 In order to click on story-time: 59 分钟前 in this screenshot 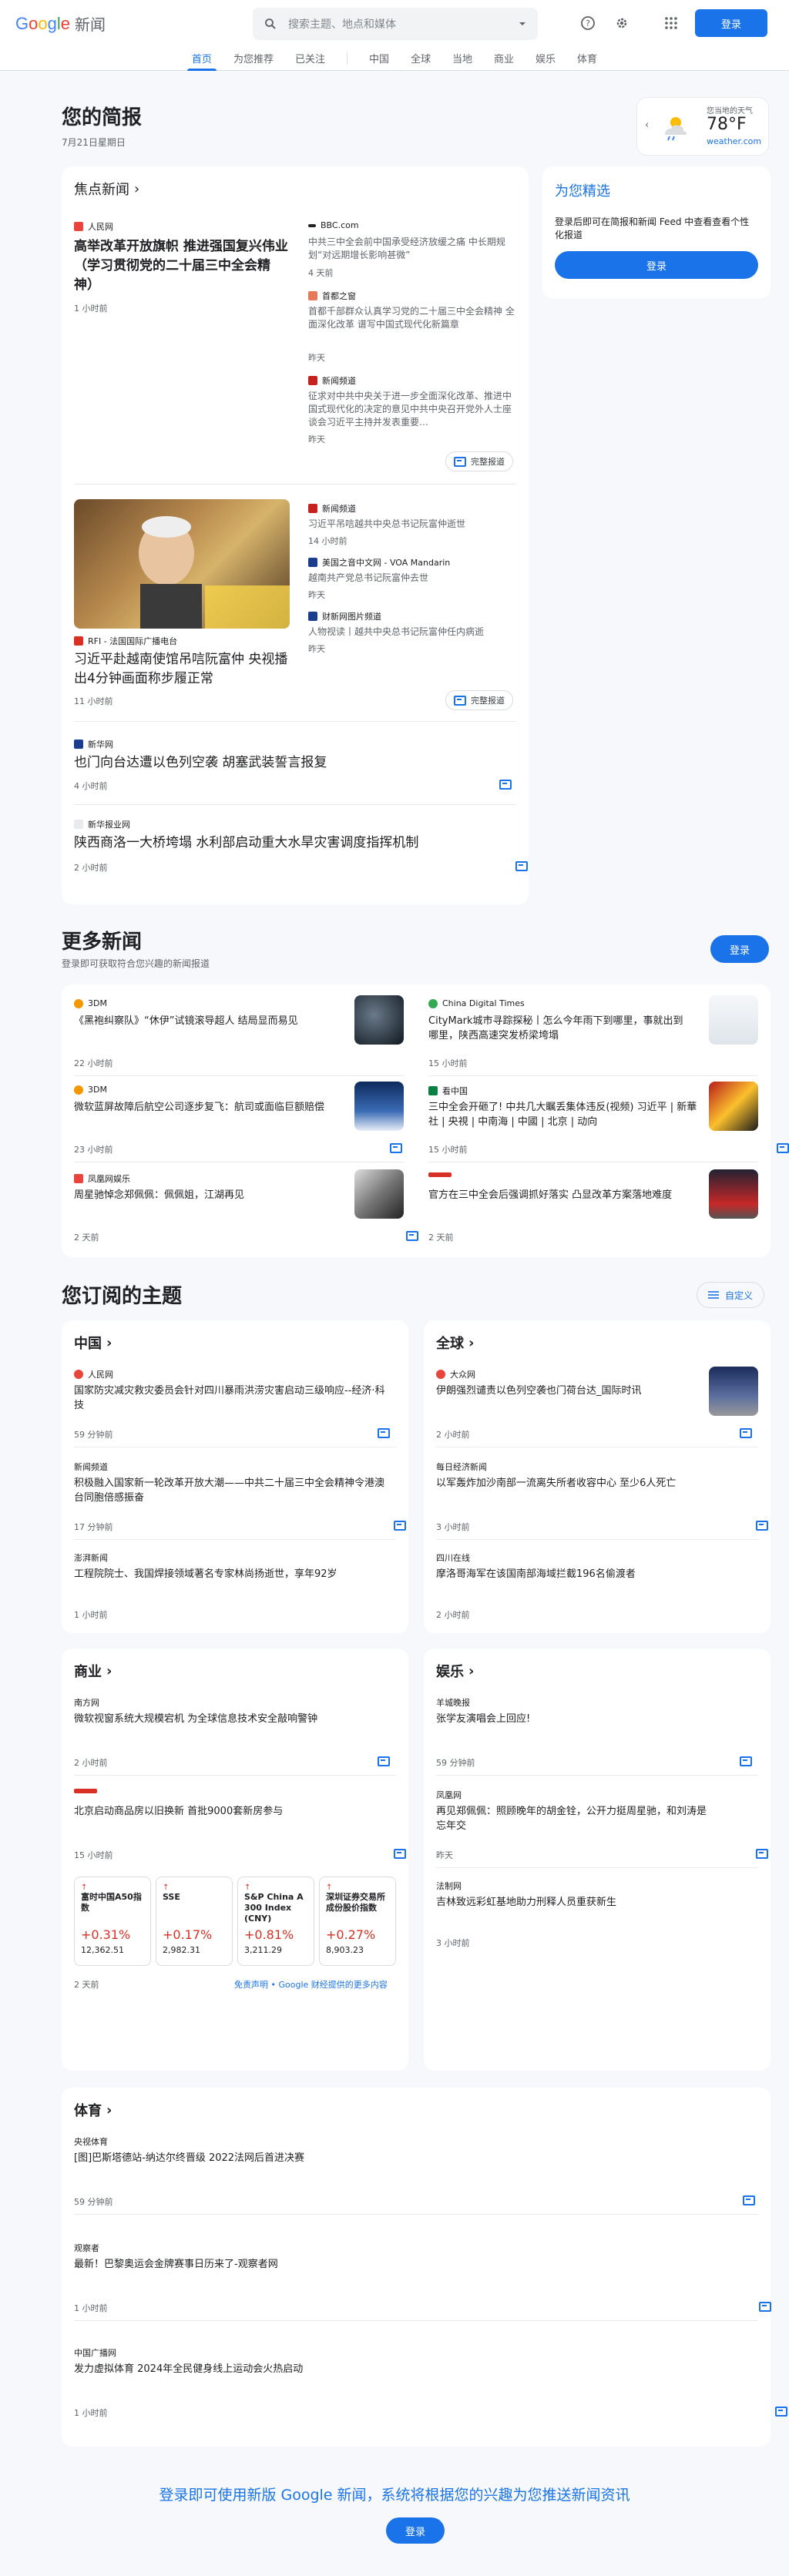, I will do `click(93, 1435)`.